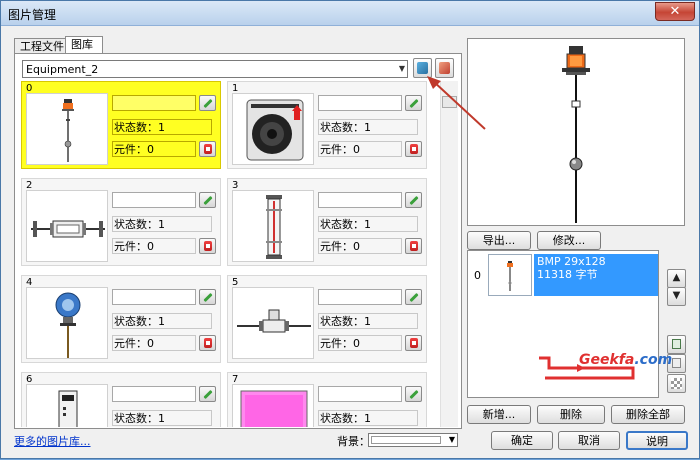 This screenshot has width=700, height=460. I want to click on state-format: BMP 29x128, so click(571, 261).